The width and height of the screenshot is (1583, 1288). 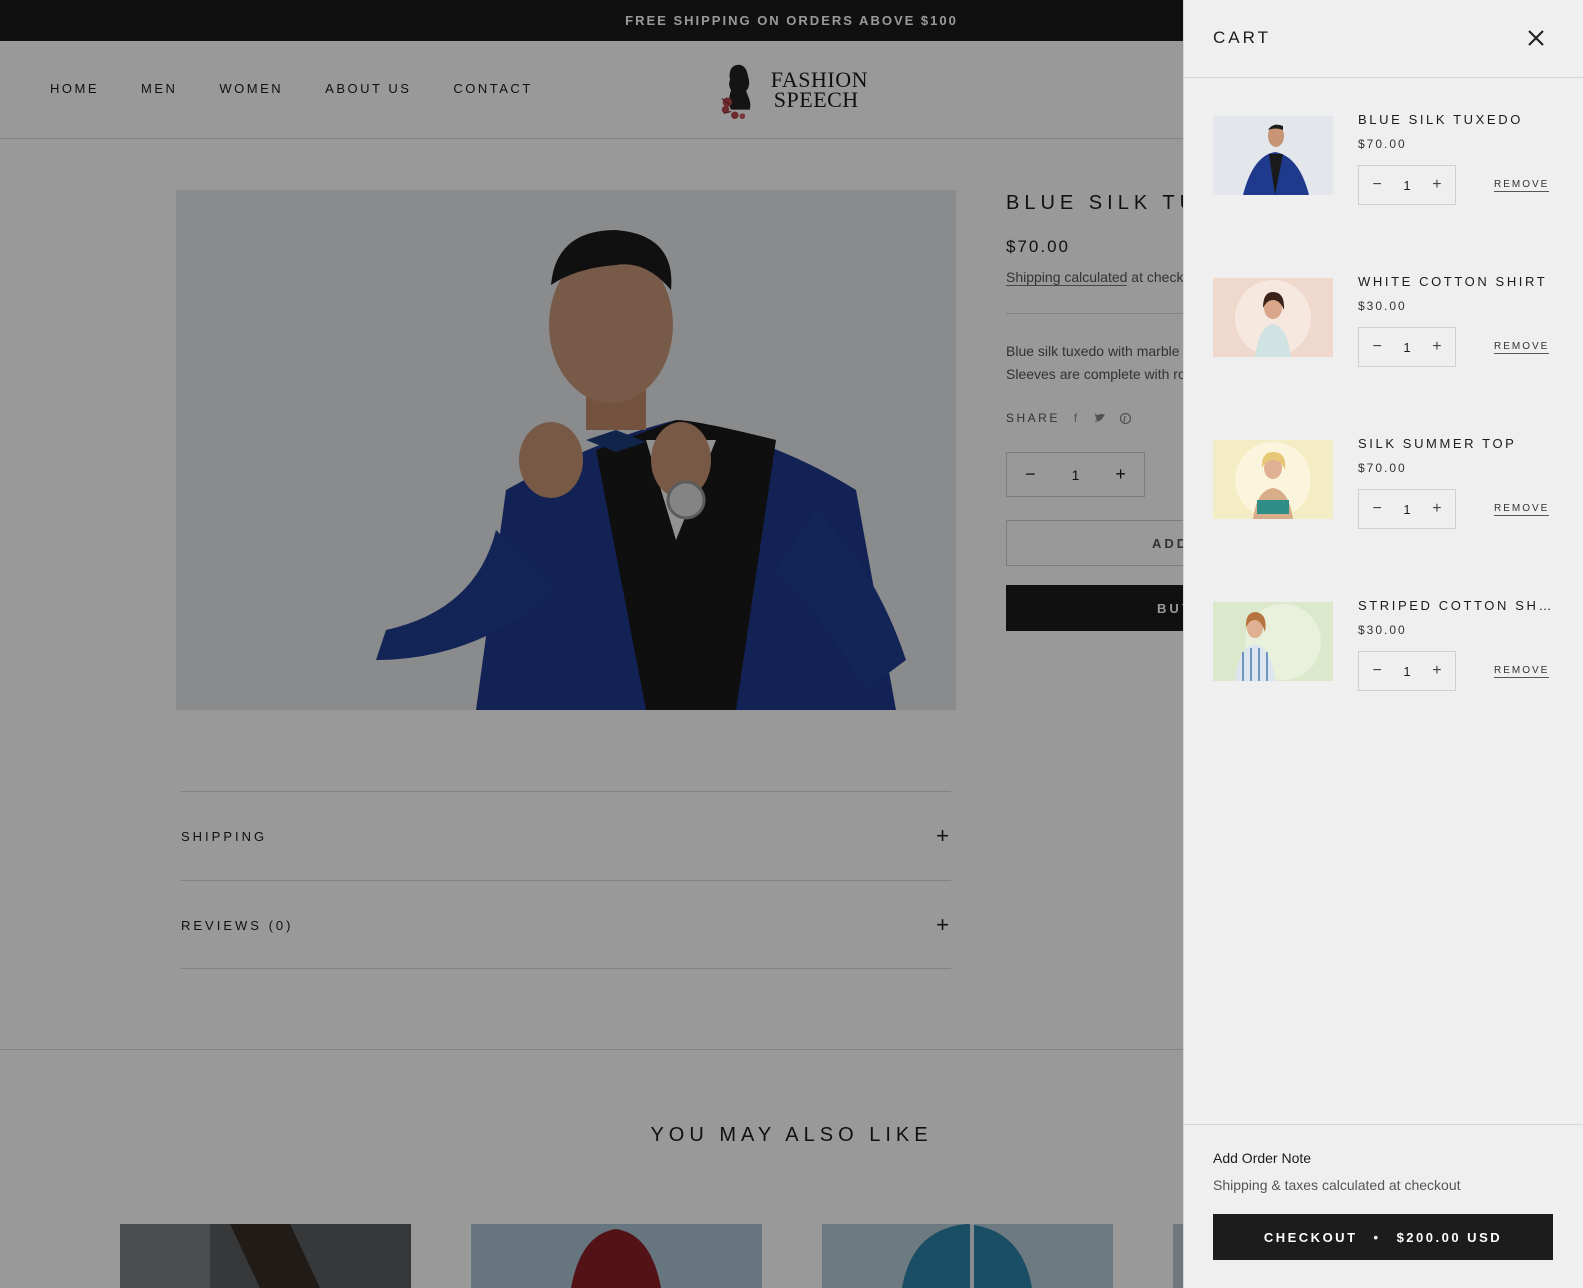 I want to click on cart-item-name: SILK SUMMER TOP, so click(x=1455, y=443).